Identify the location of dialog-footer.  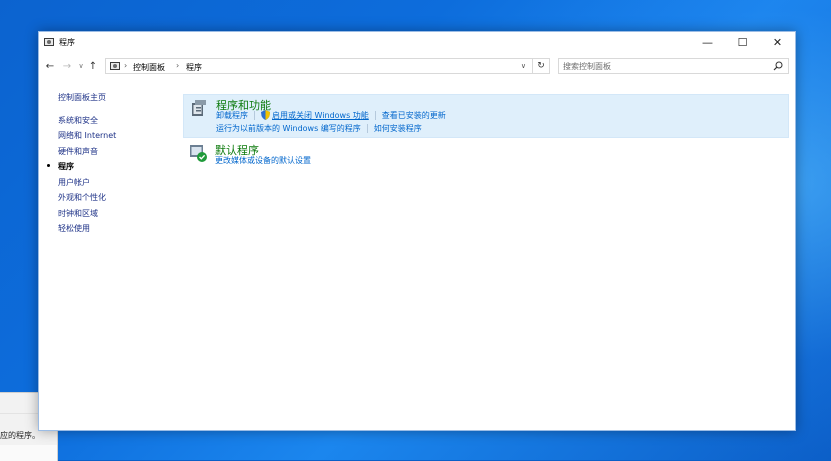
(28, 453).